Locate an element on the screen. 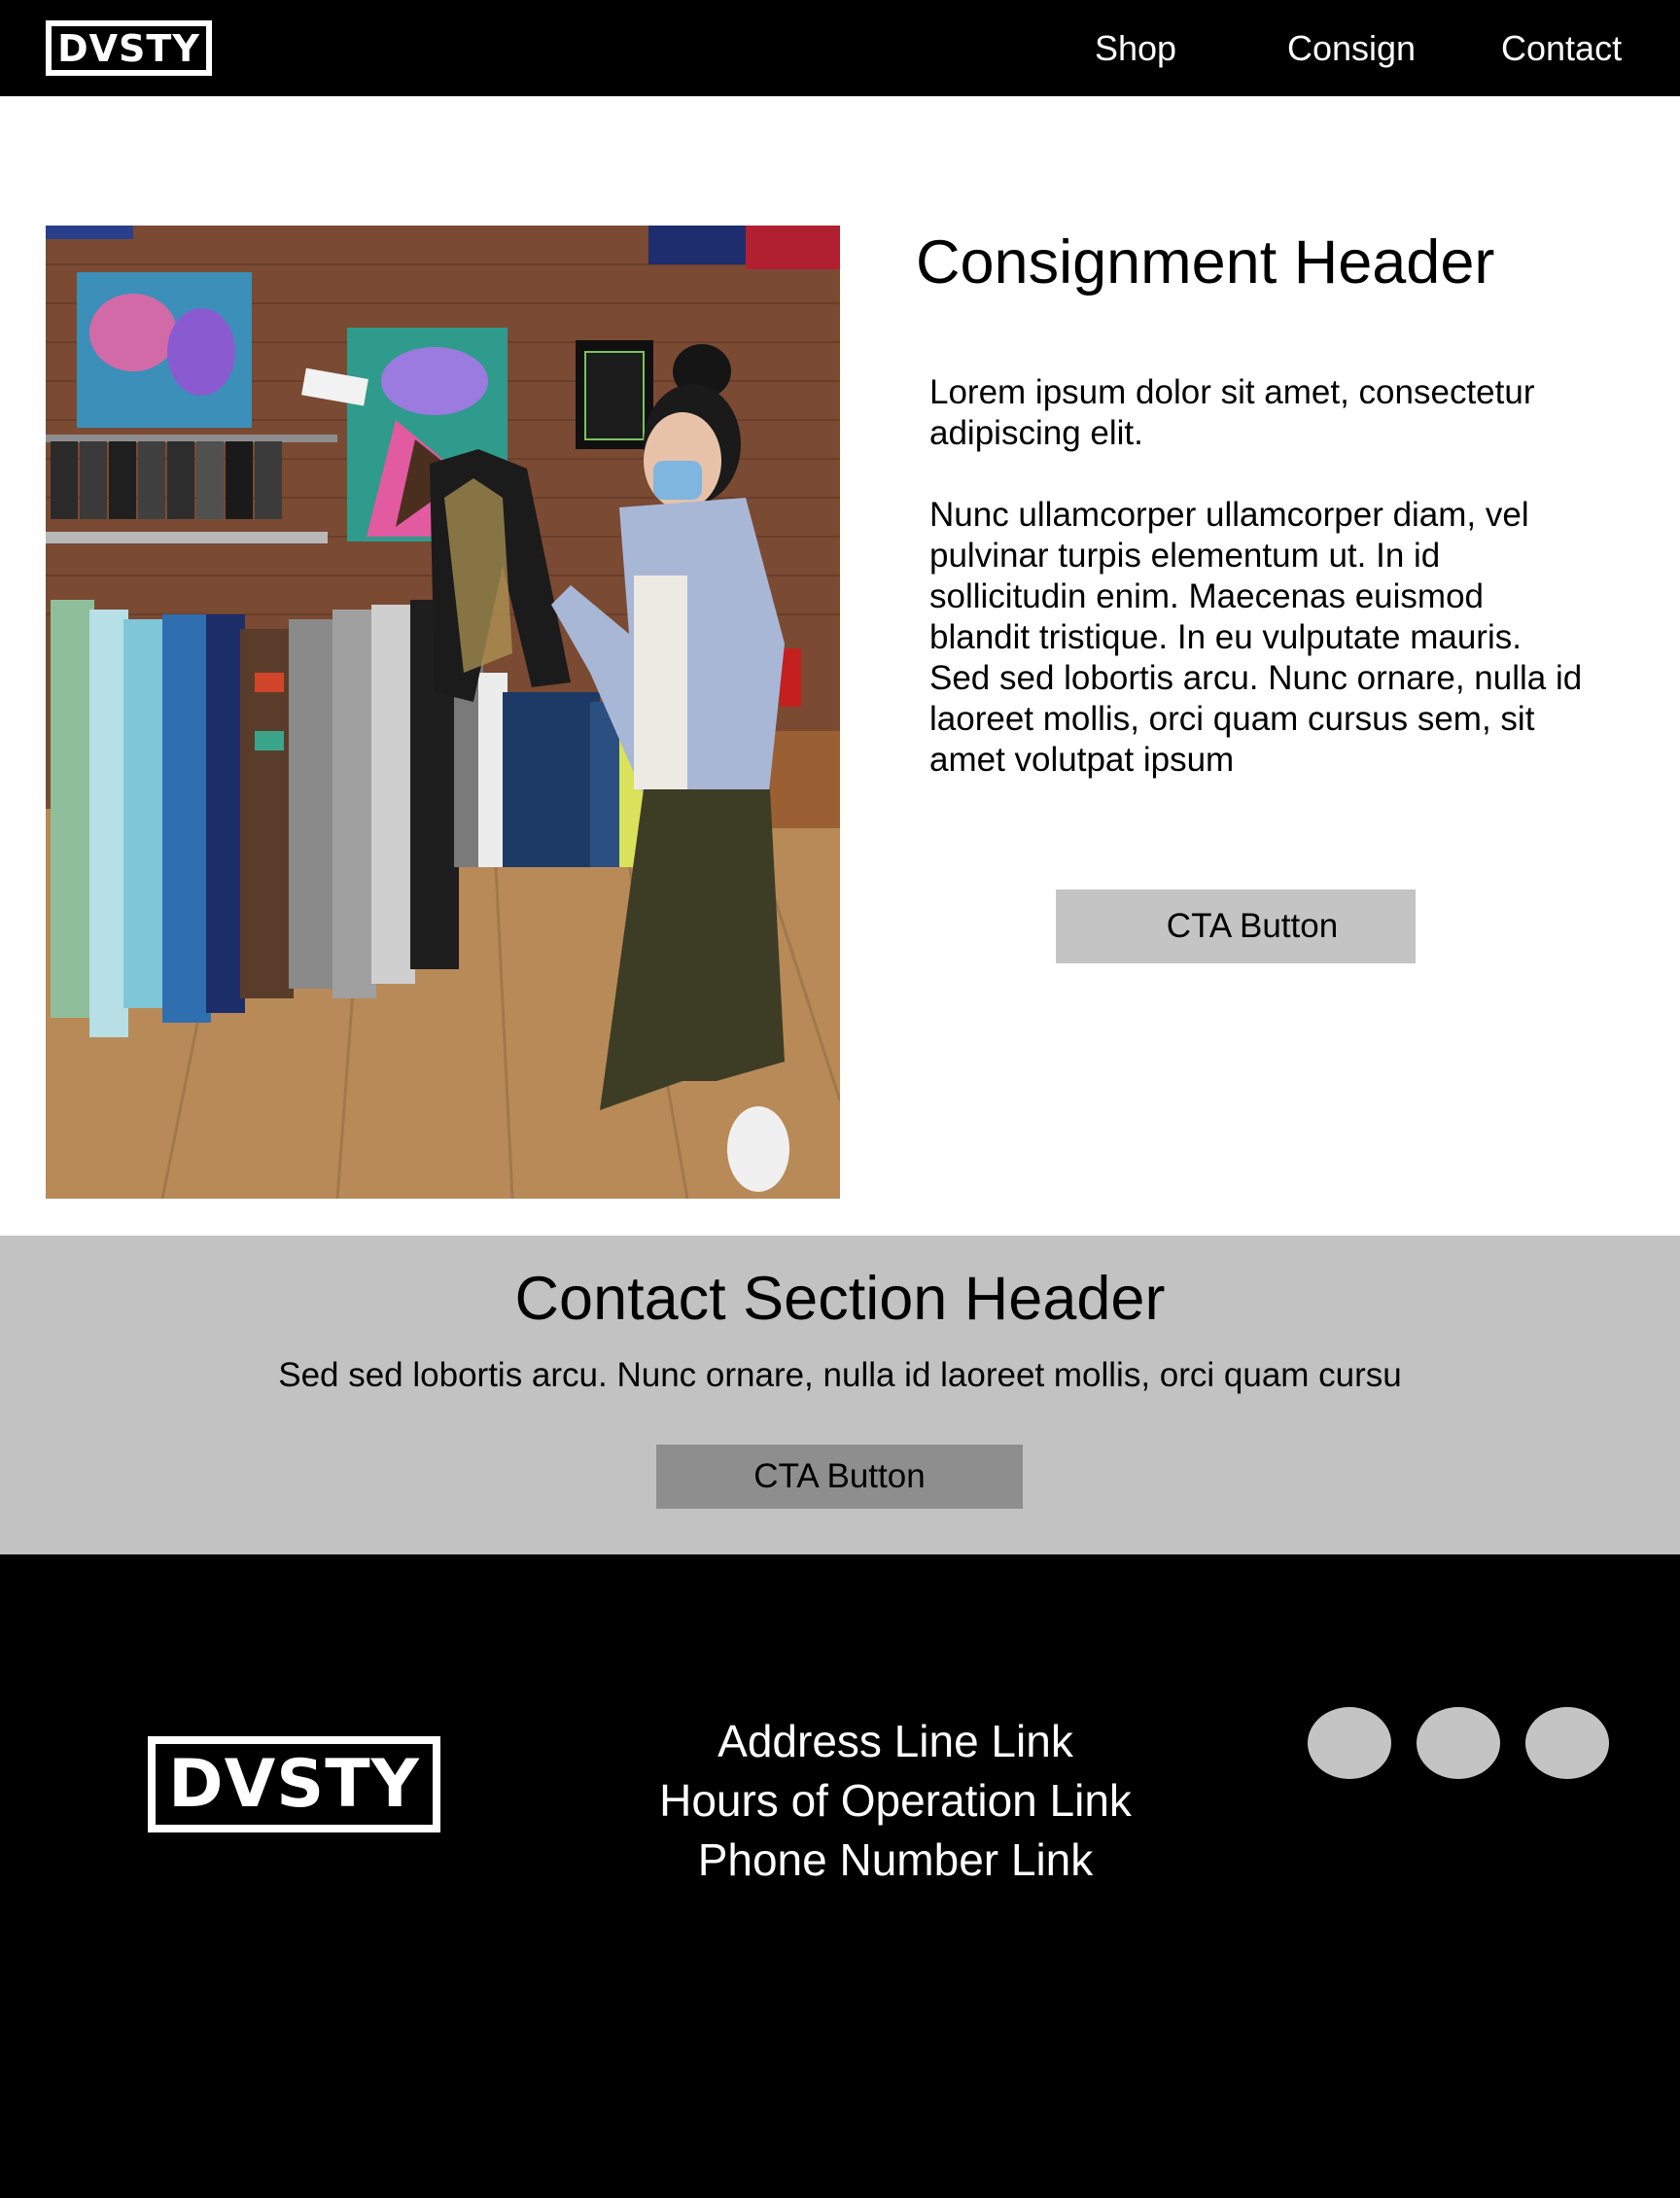 The width and height of the screenshot is (1680, 2198). consignment-cta-button: CTA Button is located at coordinates (1236, 927).